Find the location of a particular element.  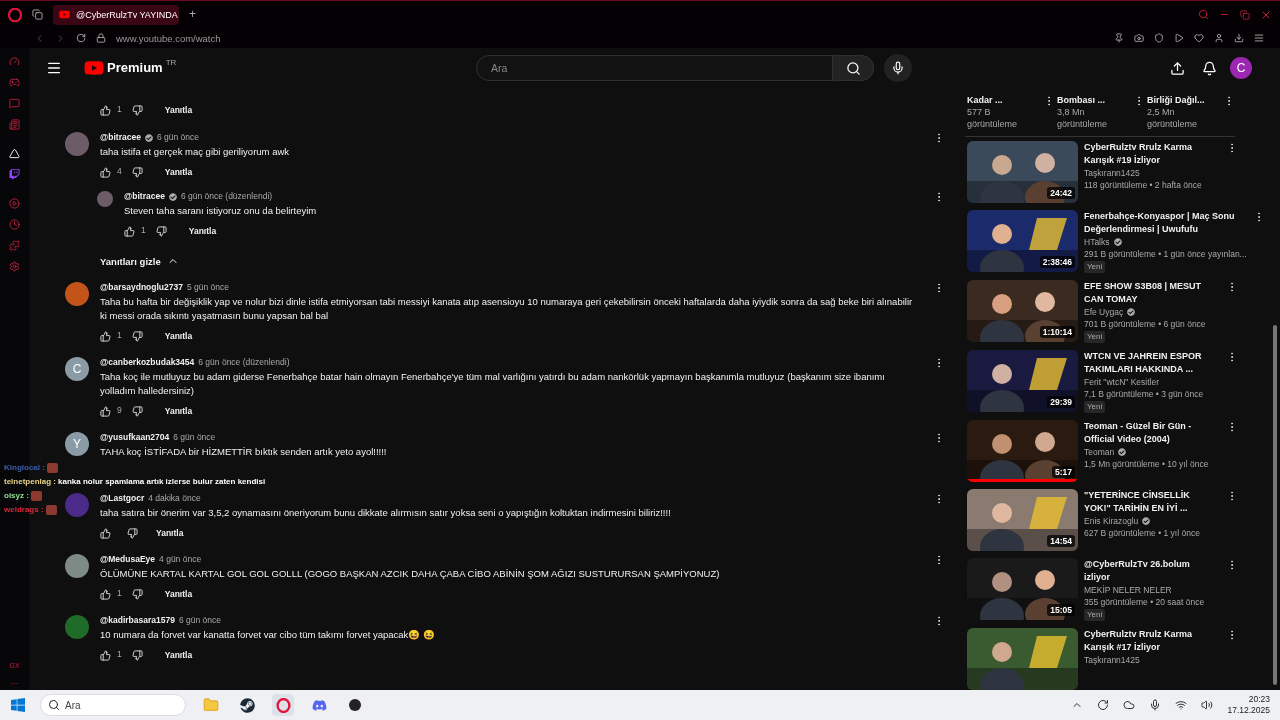

channel-name: Efe Uygaç is located at coordinates (1104, 312).